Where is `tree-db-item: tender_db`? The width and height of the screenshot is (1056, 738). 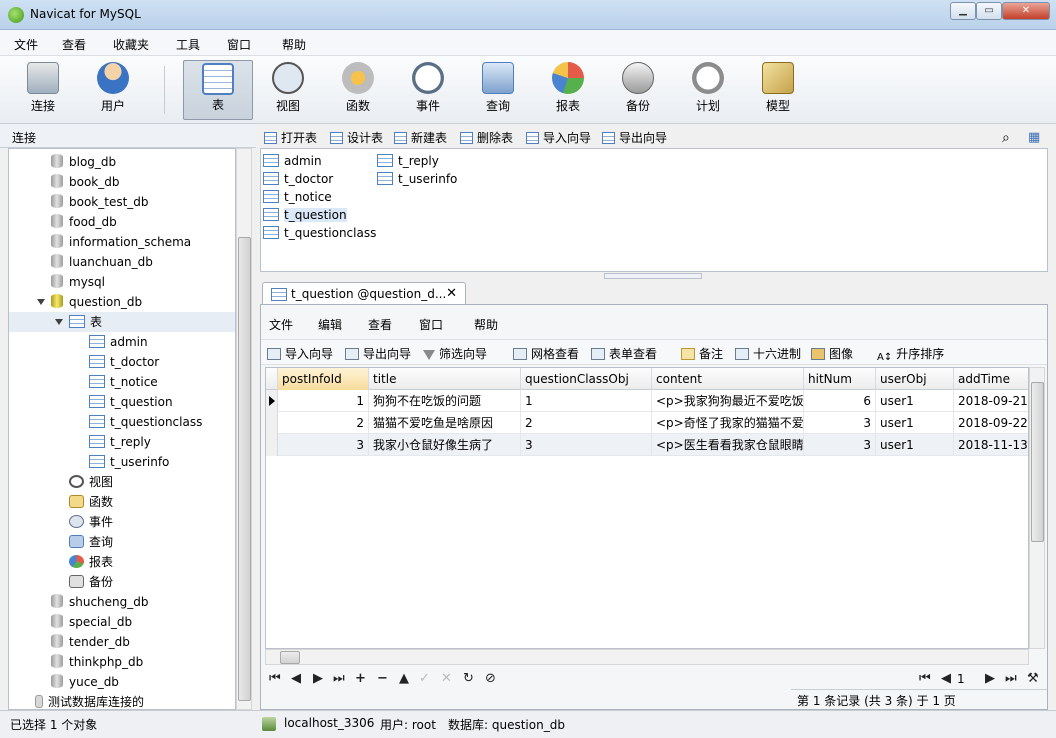 tree-db-item: tender_db is located at coordinates (90, 642).